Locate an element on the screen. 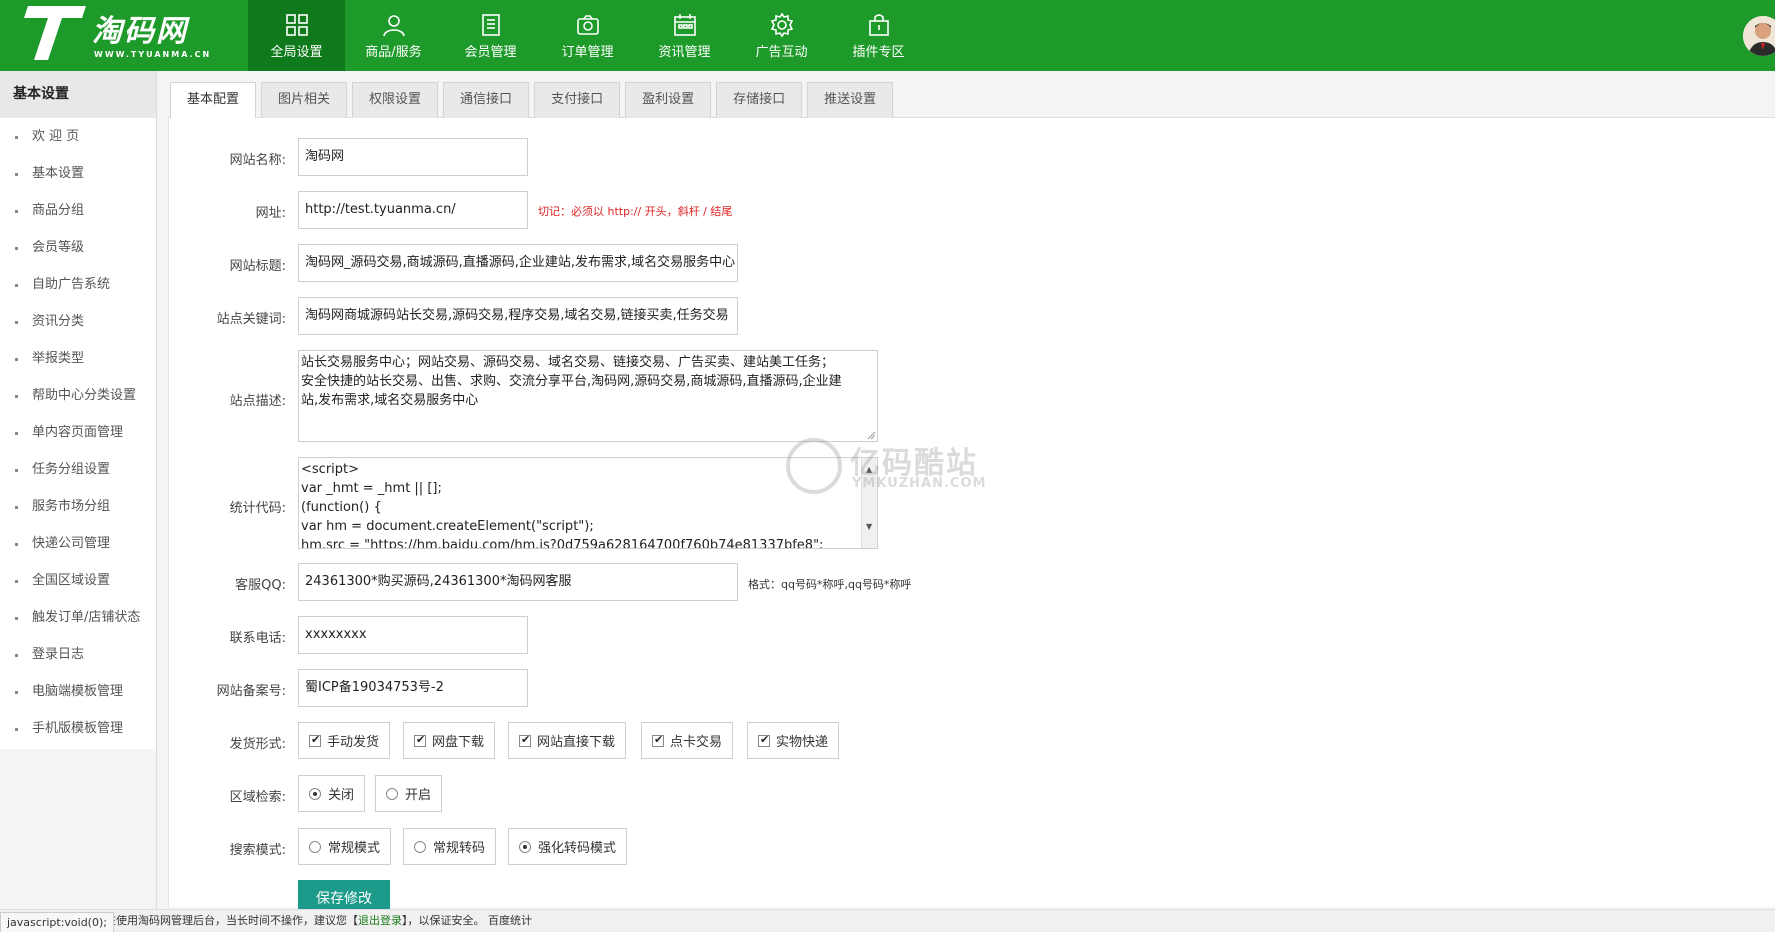  user-avatar-icon is located at coordinates (1759, 36).